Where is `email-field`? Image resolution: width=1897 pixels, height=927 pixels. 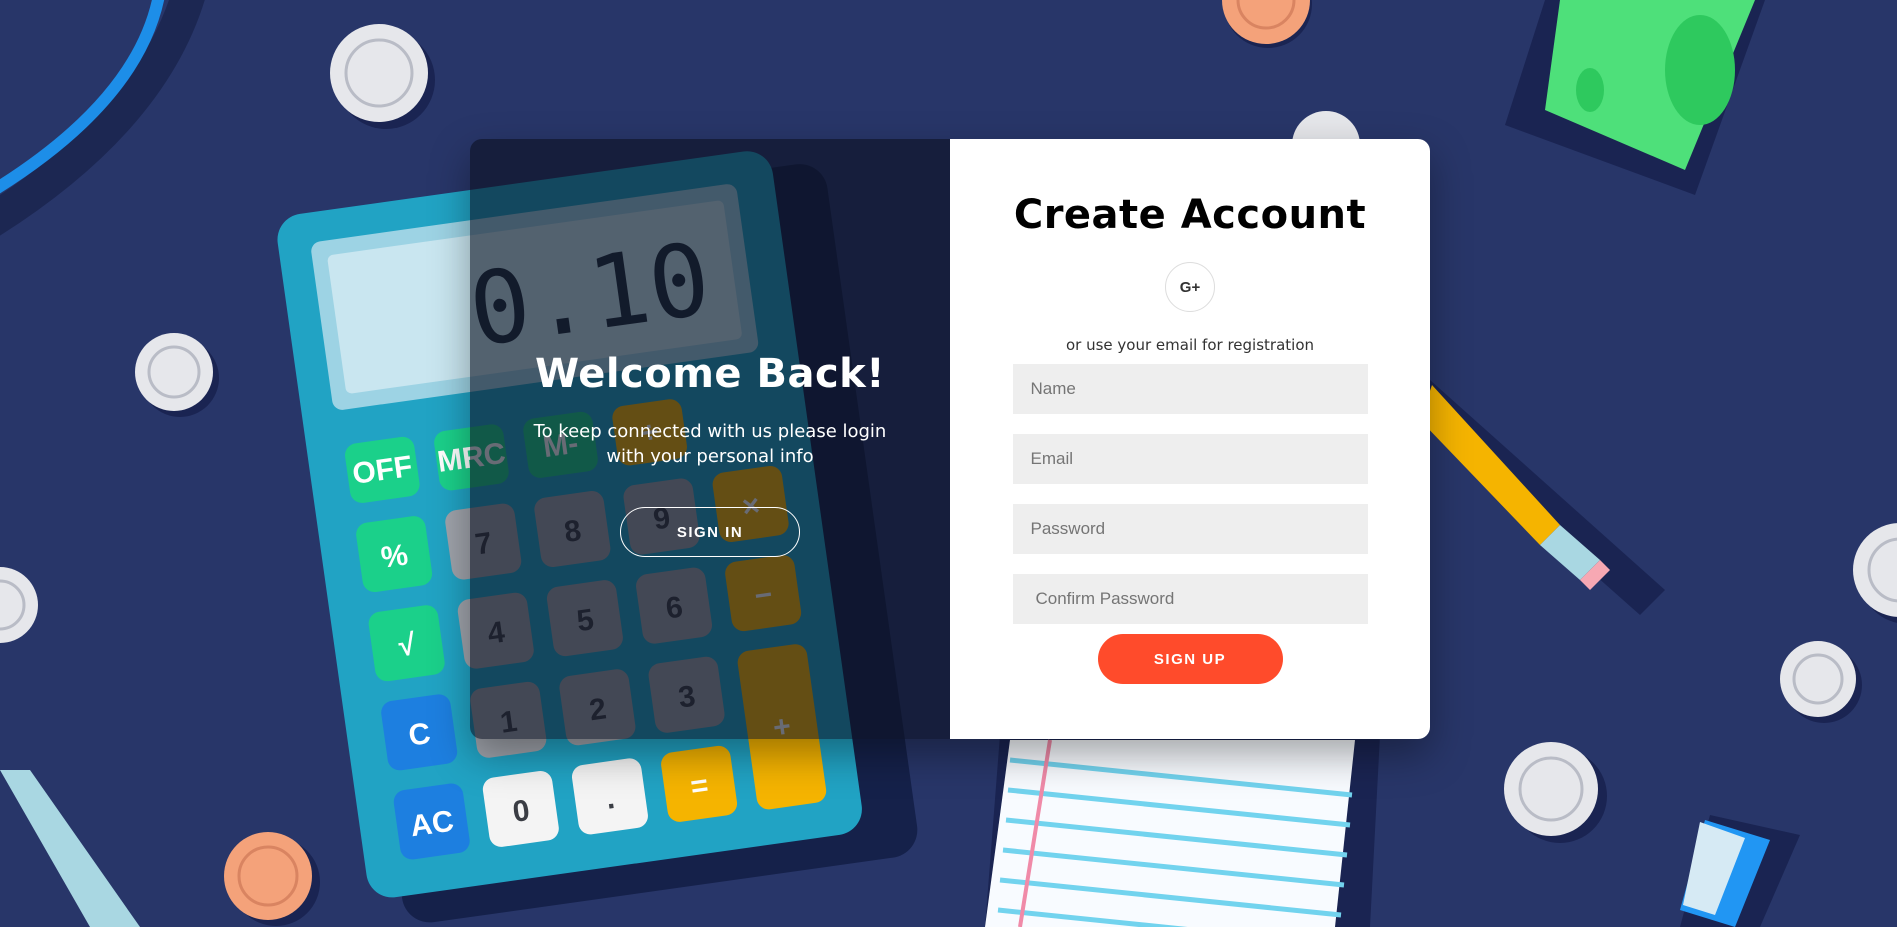 email-field is located at coordinates (1190, 459).